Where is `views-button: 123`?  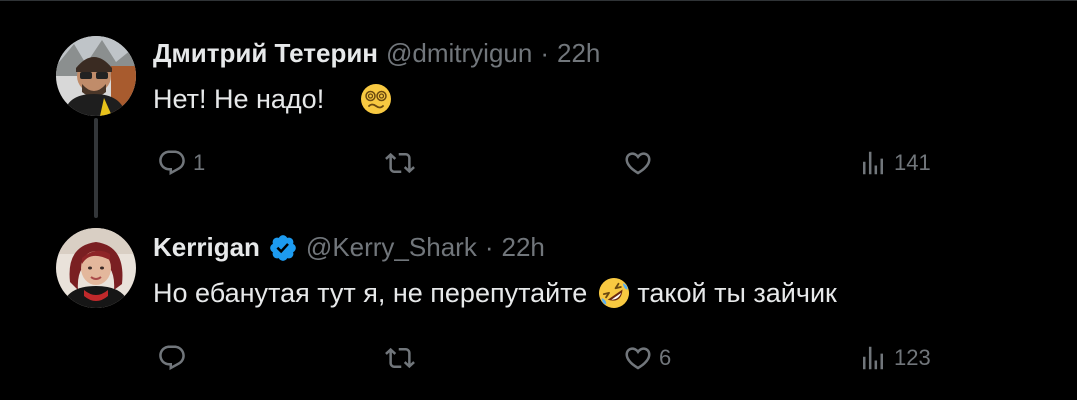
views-button: 123 is located at coordinates (894, 358).